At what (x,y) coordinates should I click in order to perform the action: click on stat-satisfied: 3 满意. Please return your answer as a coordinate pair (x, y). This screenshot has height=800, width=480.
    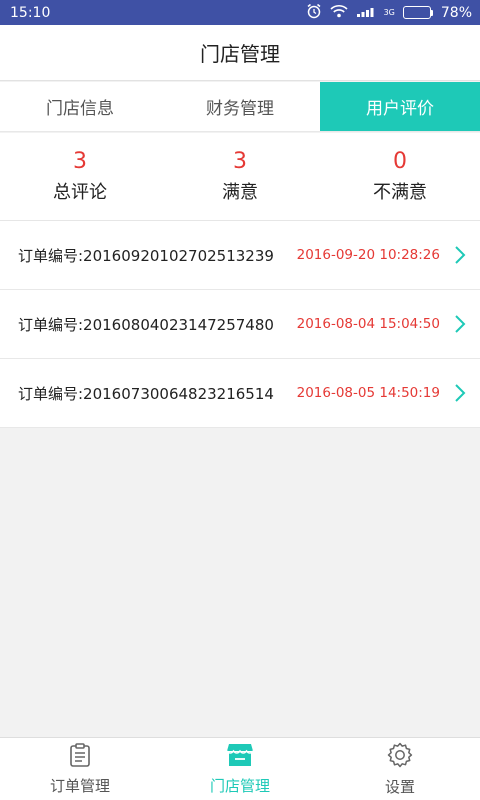
    Looking at the image, I should click on (240, 176).